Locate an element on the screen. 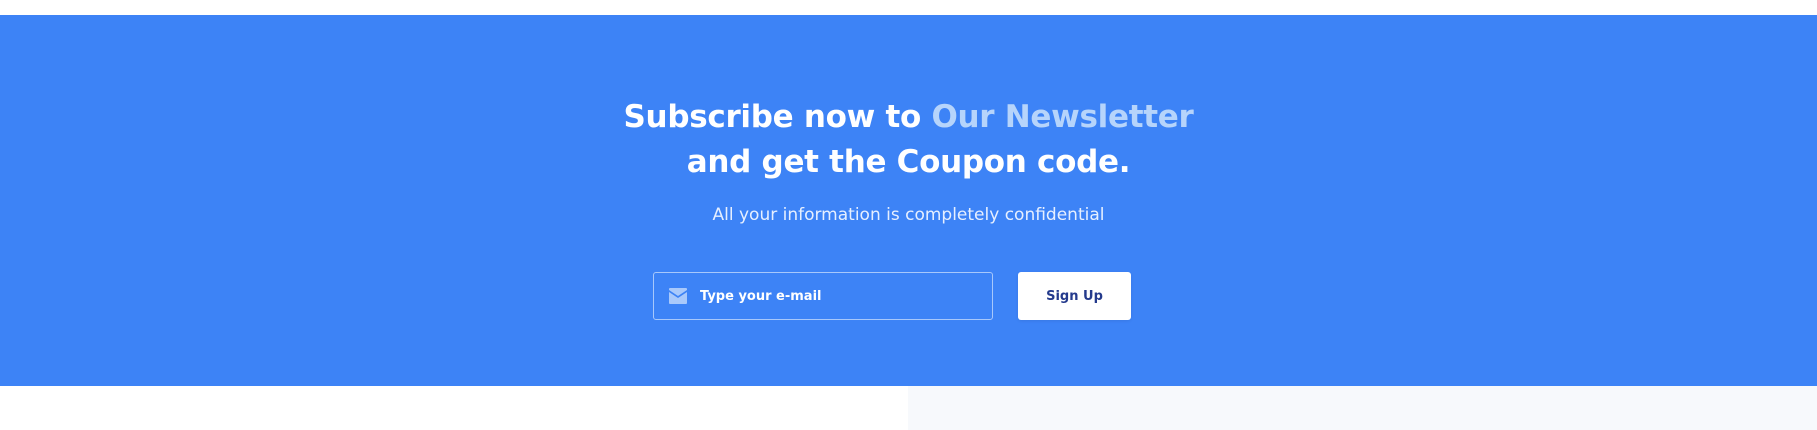 This screenshot has width=1817, height=430. email-field is located at coordinates (823, 296).